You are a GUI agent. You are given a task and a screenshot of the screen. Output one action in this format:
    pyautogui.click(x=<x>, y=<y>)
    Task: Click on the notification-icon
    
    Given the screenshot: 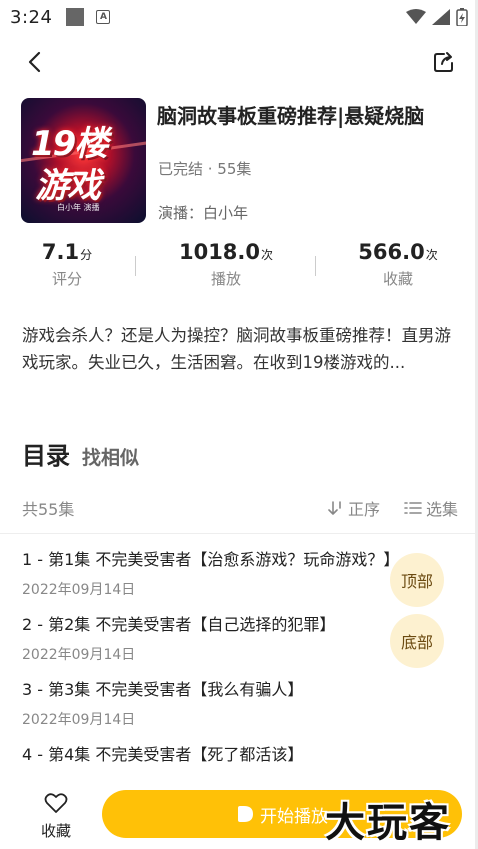 What is the action you would take?
    pyautogui.click(x=75, y=17)
    